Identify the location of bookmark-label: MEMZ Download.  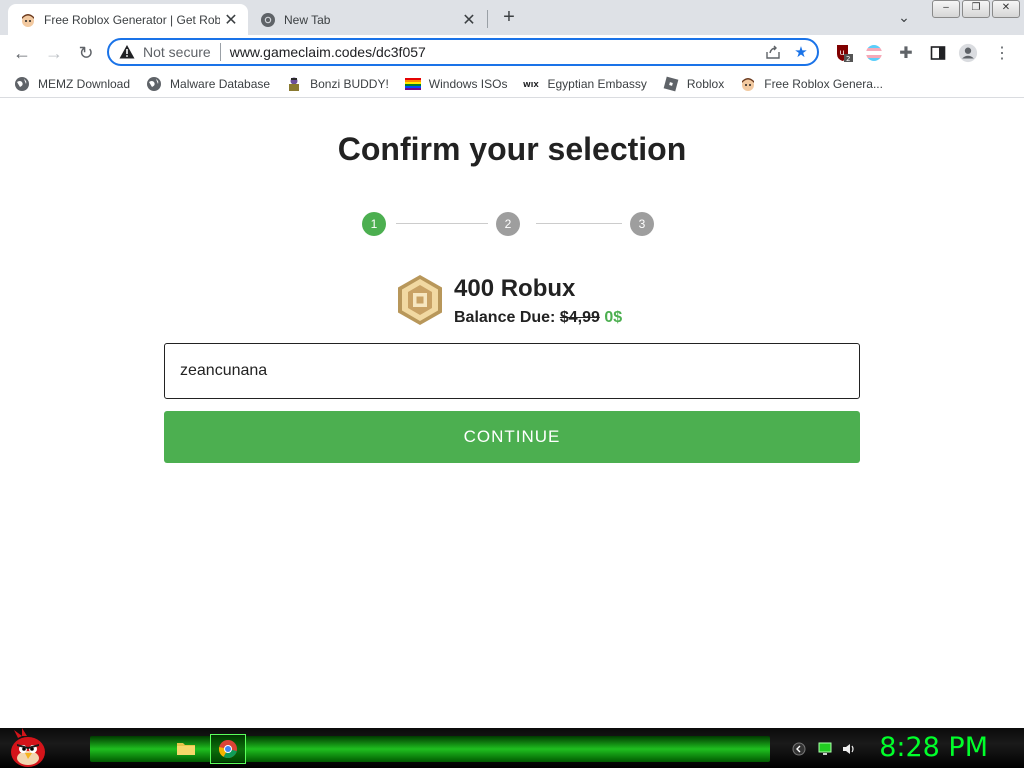
(84, 83).